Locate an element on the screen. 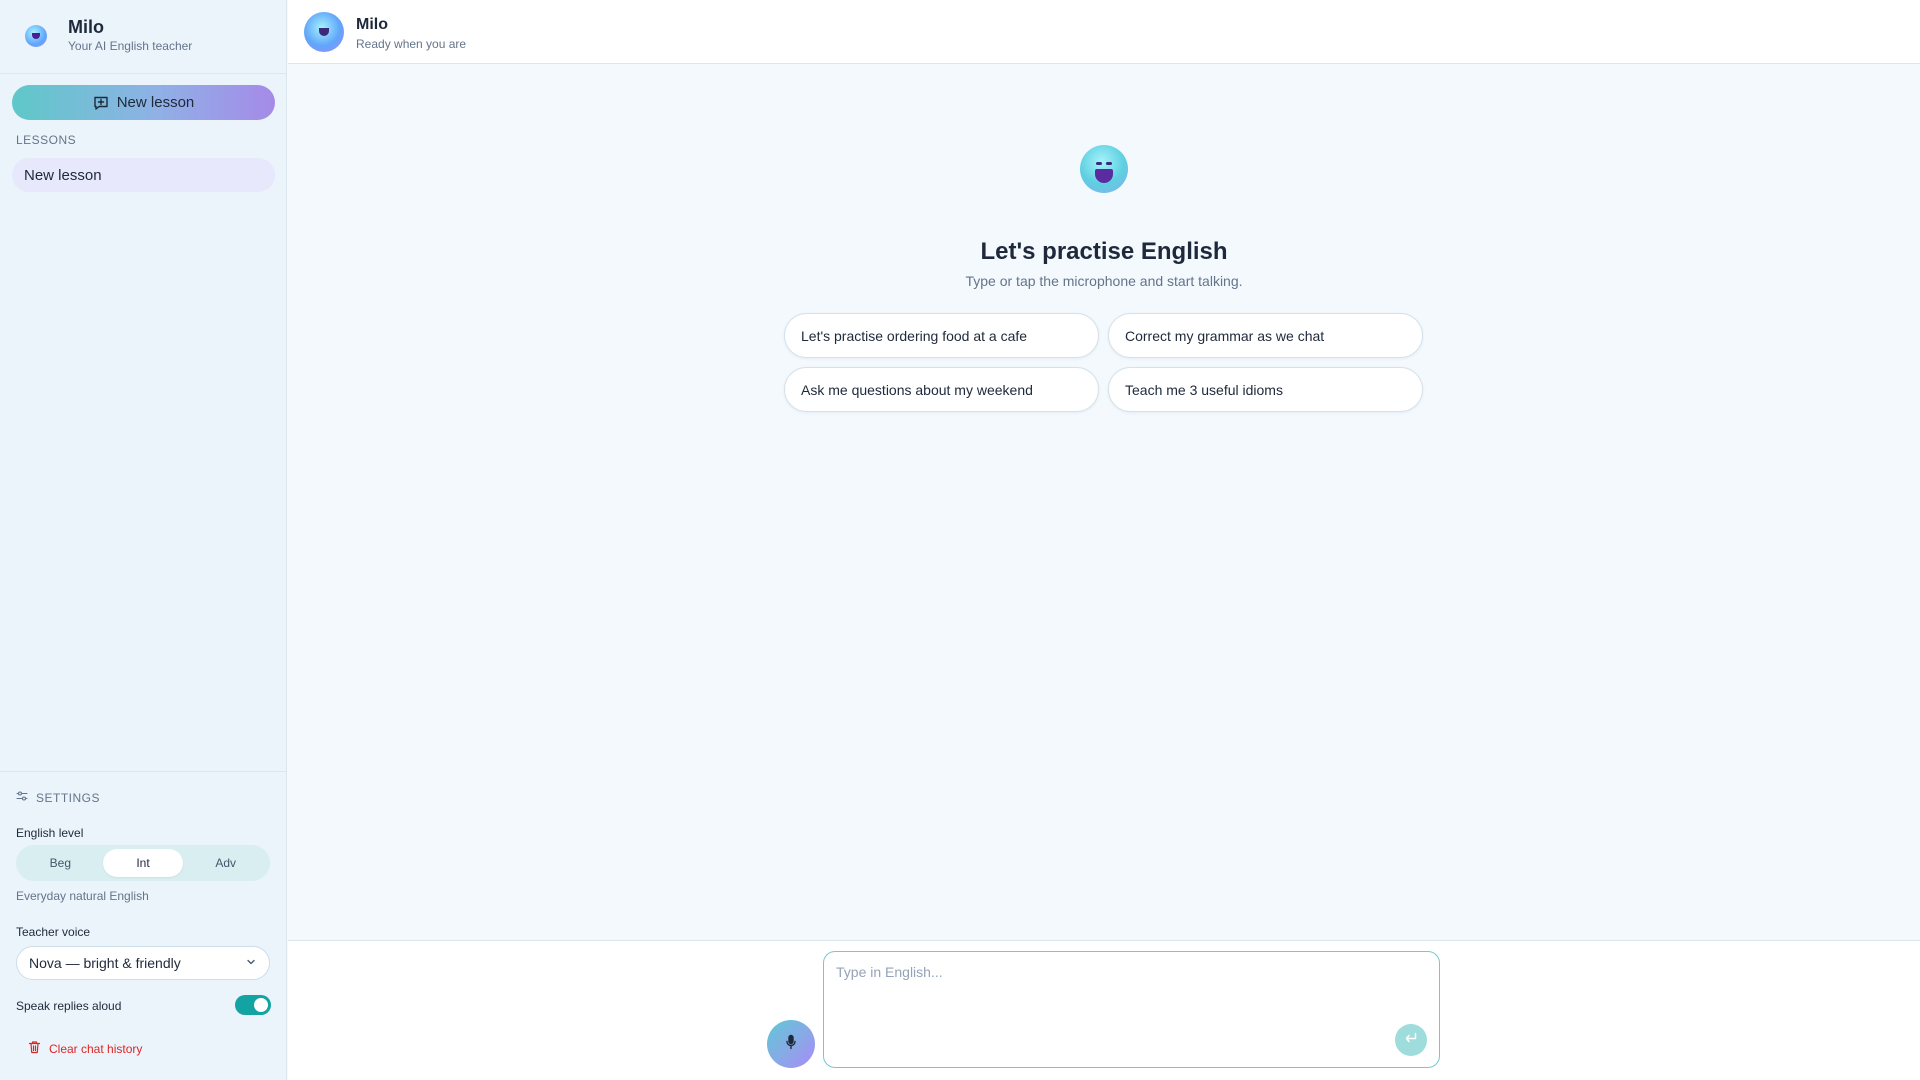 The width and height of the screenshot is (1920, 1080). brand-name: Milo is located at coordinates (86, 27).